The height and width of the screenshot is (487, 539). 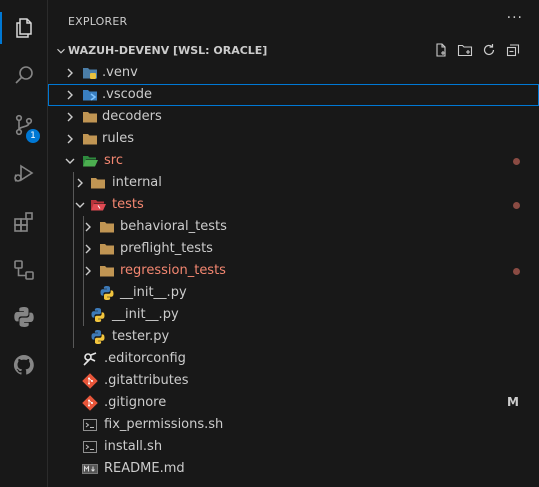 I want to click on tree-item-fix-permissions-sh: fix_permissions.sh, so click(x=293, y=425).